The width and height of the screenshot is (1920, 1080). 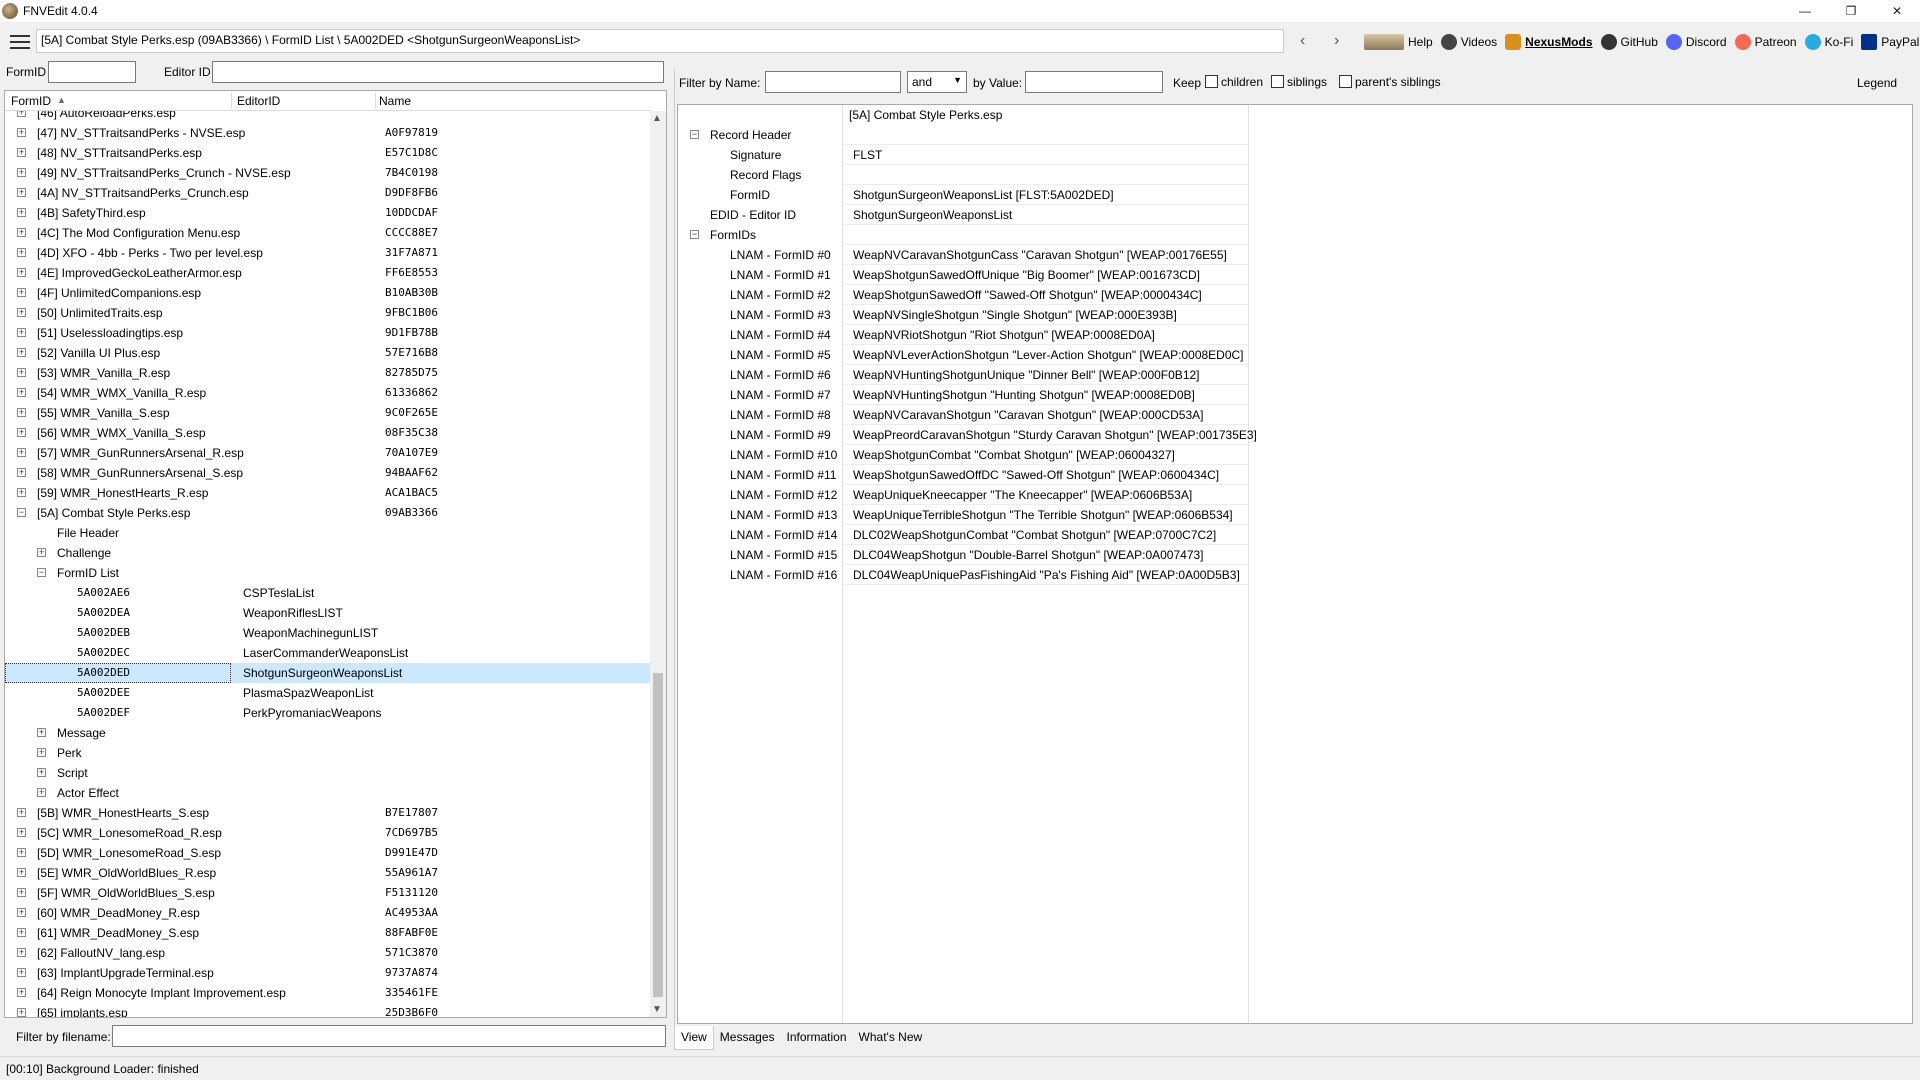 I want to click on record-row: 5A002DED ShotgunSurgeonWeaponsList, so click(x=328, y=673).